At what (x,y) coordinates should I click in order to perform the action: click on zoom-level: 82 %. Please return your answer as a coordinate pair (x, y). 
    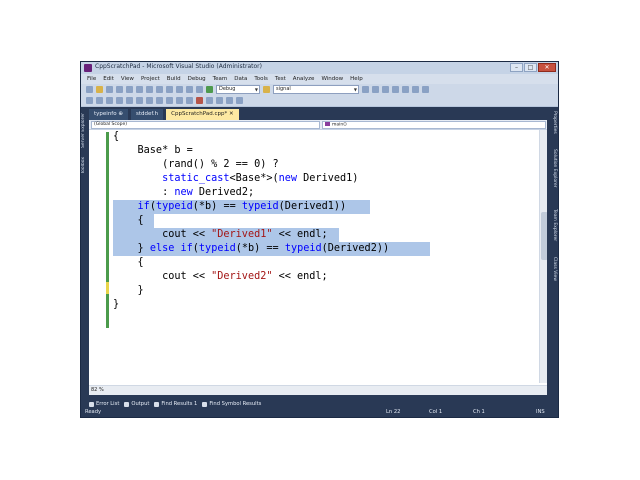
    Looking at the image, I should click on (97, 390).